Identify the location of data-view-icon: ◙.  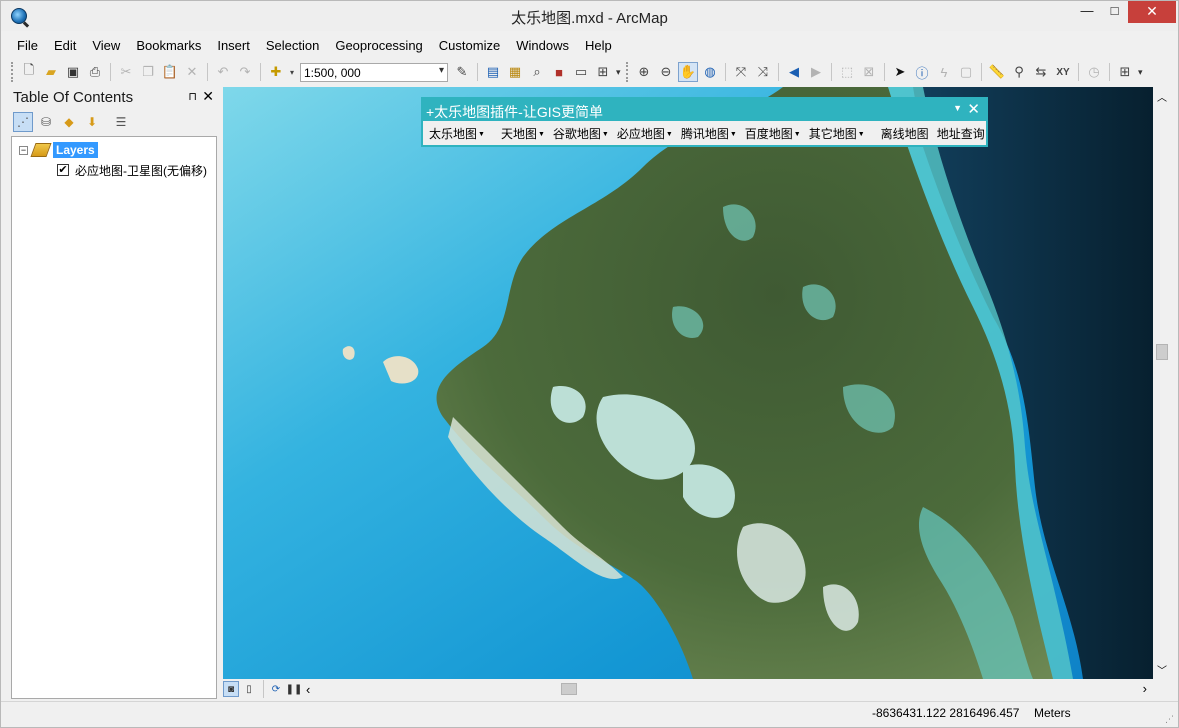
(231, 689).